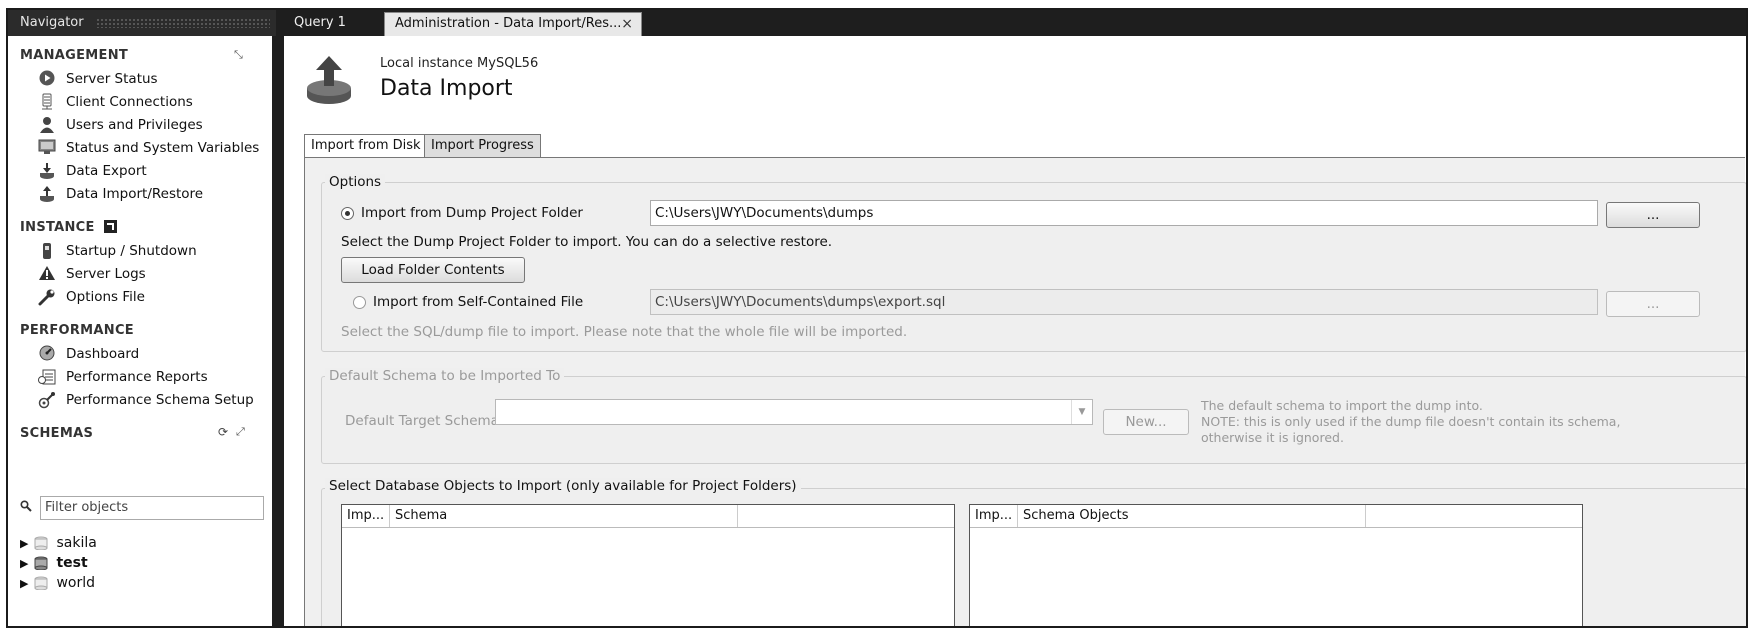 The width and height of the screenshot is (1750, 633). What do you see at coordinates (459, 63) in the screenshot?
I see `instance-name: Local instance MySQL56` at bounding box center [459, 63].